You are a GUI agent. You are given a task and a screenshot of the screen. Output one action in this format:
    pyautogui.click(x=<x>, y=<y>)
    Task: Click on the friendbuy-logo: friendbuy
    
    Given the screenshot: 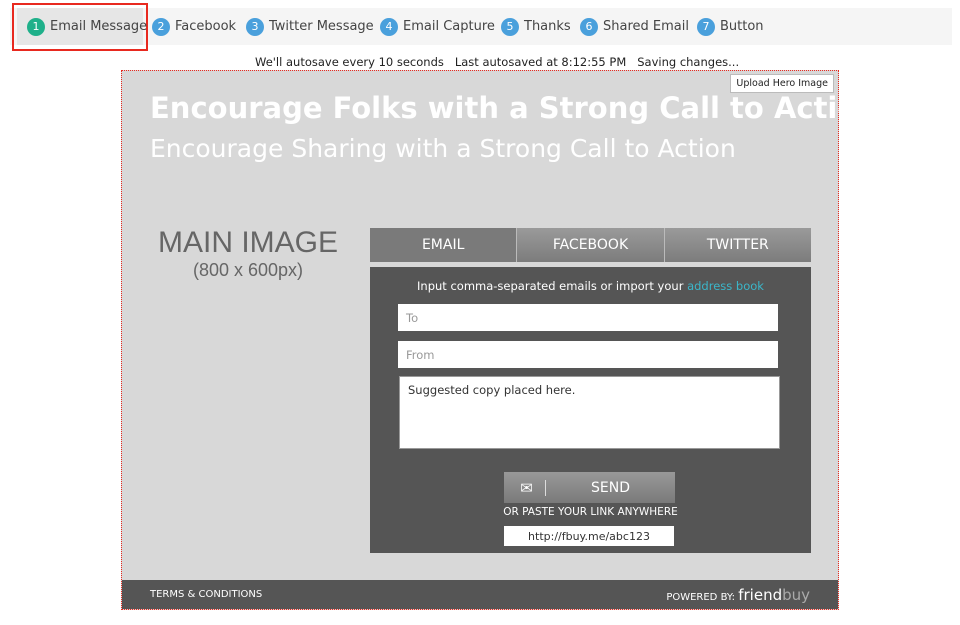 What is the action you would take?
    pyautogui.click(x=774, y=595)
    